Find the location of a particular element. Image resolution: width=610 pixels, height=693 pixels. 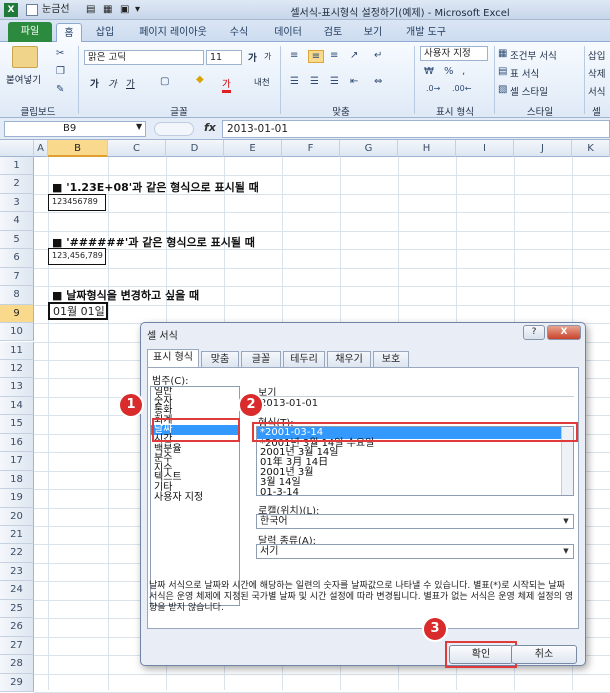

tab-number-format: 표시 형식 is located at coordinates (173, 358).